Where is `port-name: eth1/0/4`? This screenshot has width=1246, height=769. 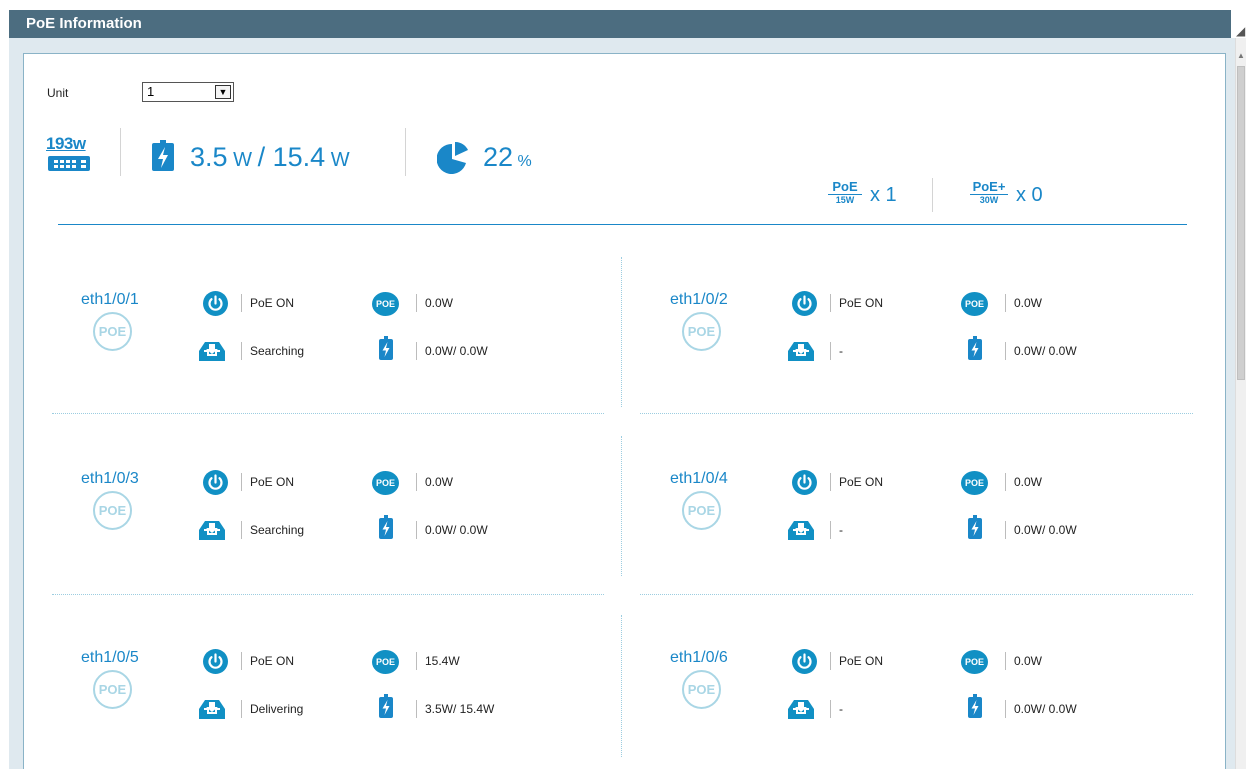
port-name: eth1/0/4 is located at coordinates (699, 478).